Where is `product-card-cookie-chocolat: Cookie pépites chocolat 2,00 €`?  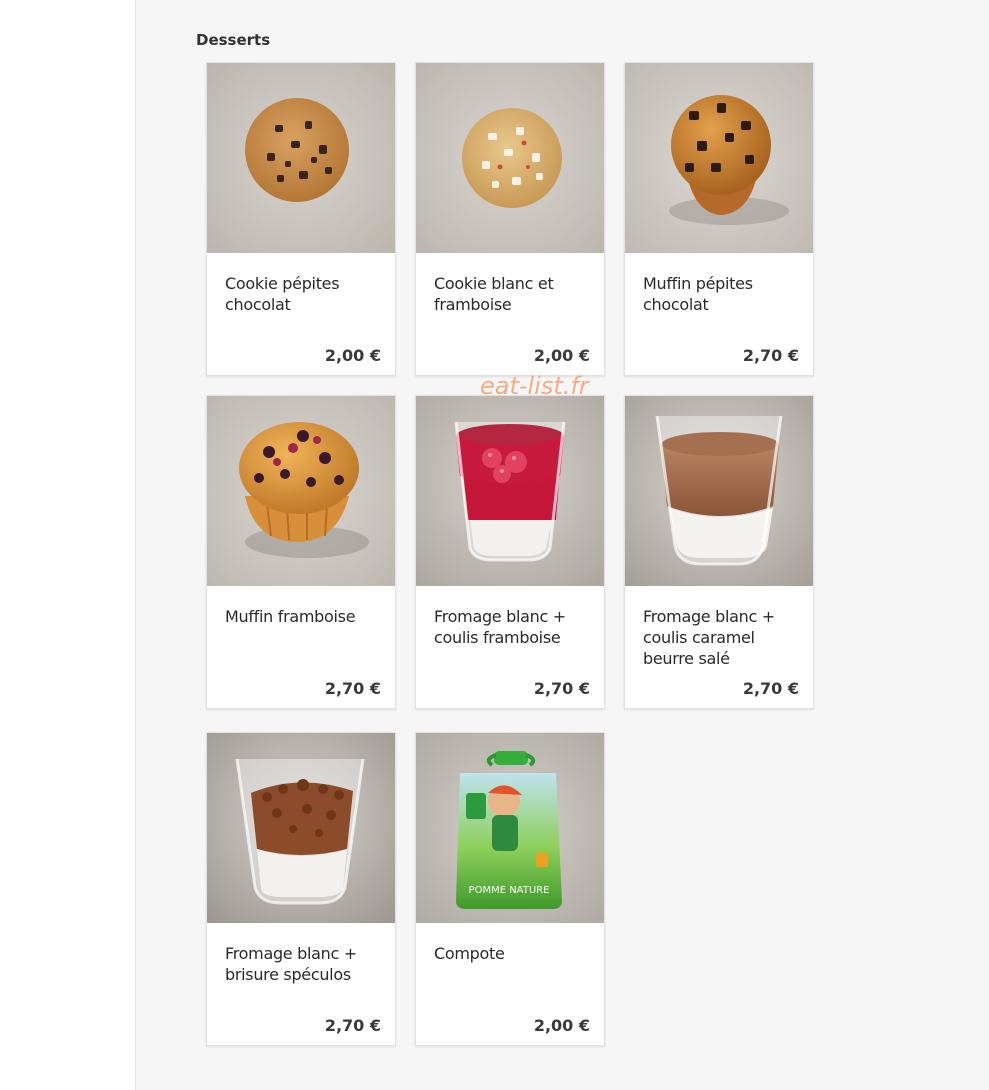 product-card-cookie-chocolat: Cookie pépites chocolat 2,00 € is located at coordinates (301, 219).